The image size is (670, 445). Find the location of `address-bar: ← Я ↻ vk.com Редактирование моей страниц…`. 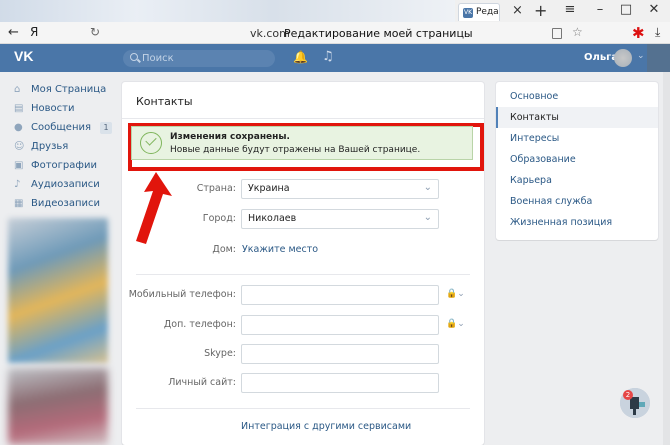

address-bar: ← Я ↻ vk.com Редактирование моей страниц… is located at coordinates (335, 33).